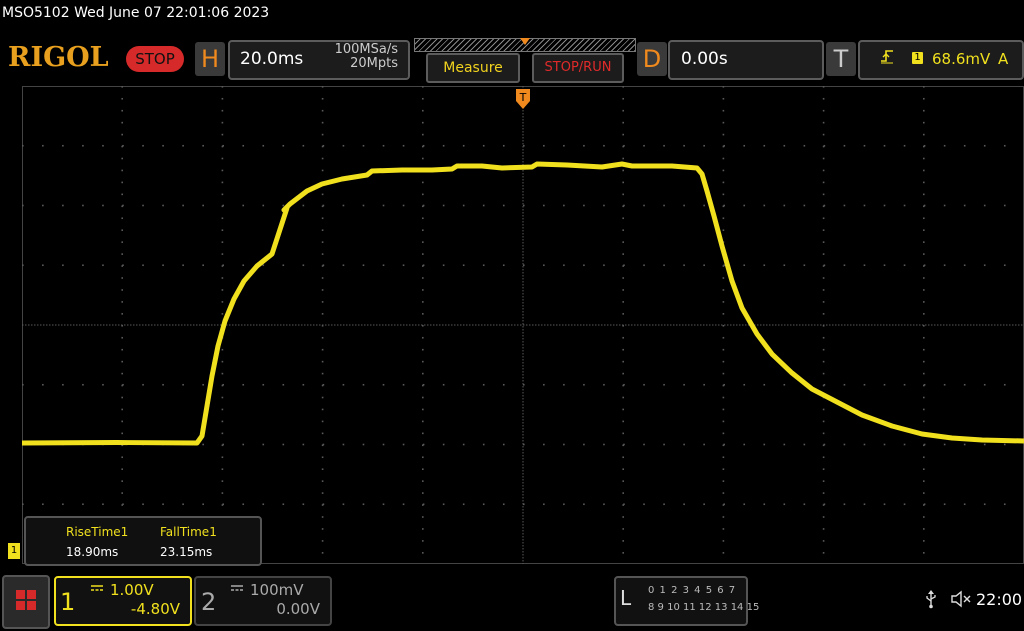 This screenshot has height=631, width=1024. I want to click on rising-edge-icon, so click(887, 57).